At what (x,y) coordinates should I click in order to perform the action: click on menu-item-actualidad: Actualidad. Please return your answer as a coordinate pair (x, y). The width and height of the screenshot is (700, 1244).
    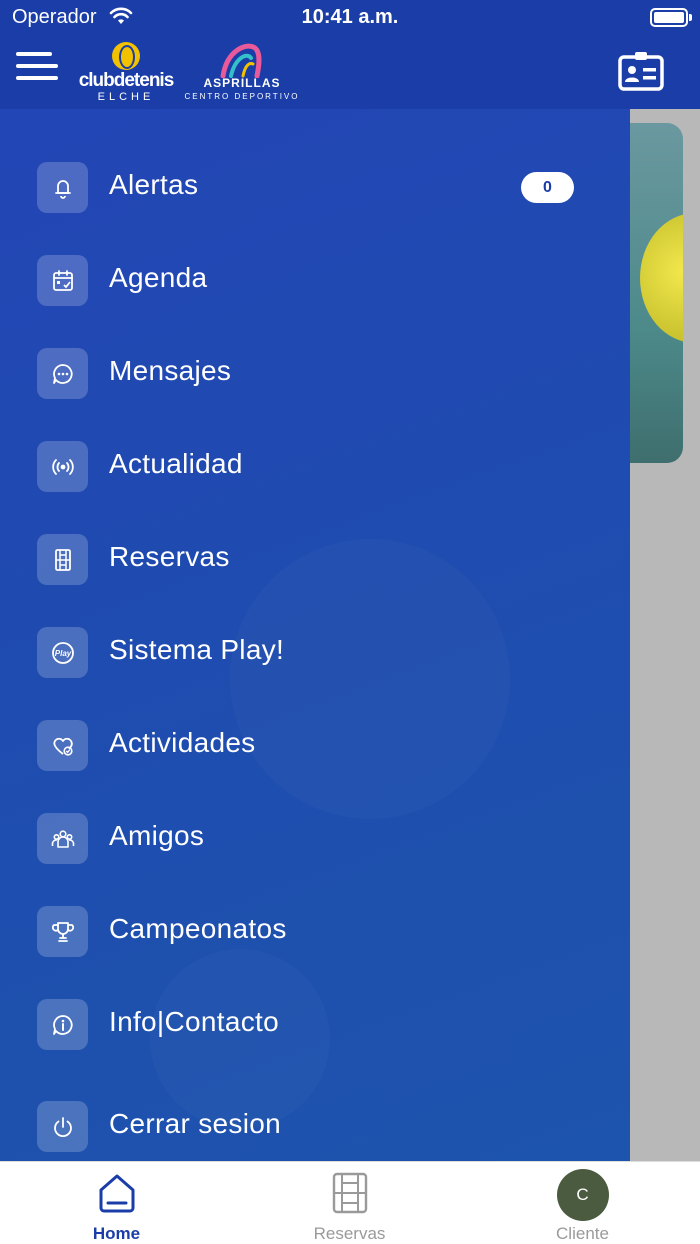
    Looking at the image, I should click on (315, 466).